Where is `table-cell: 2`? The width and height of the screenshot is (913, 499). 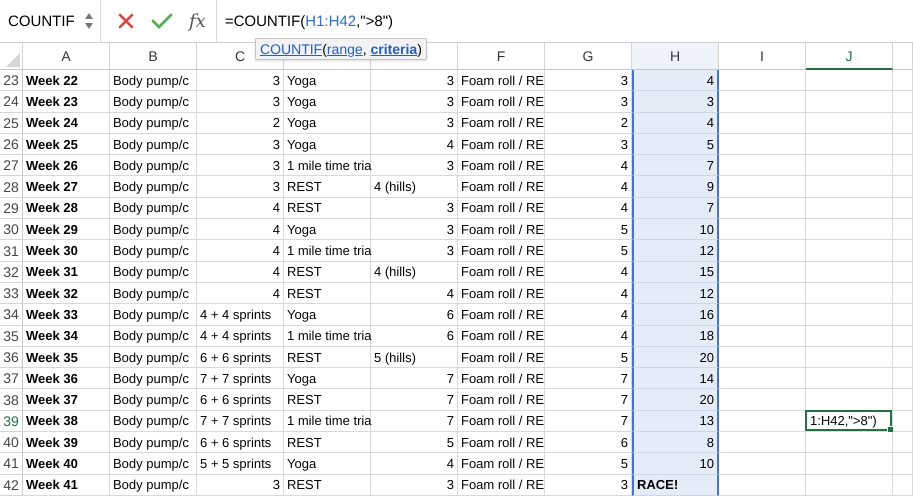
table-cell: 2 is located at coordinates (240, 123).